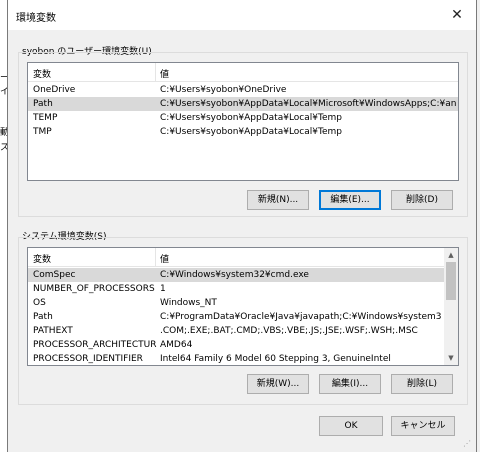  I want to click on system-row-name: PROCESSOR_ARCHITECTURE, so click(95, 345).